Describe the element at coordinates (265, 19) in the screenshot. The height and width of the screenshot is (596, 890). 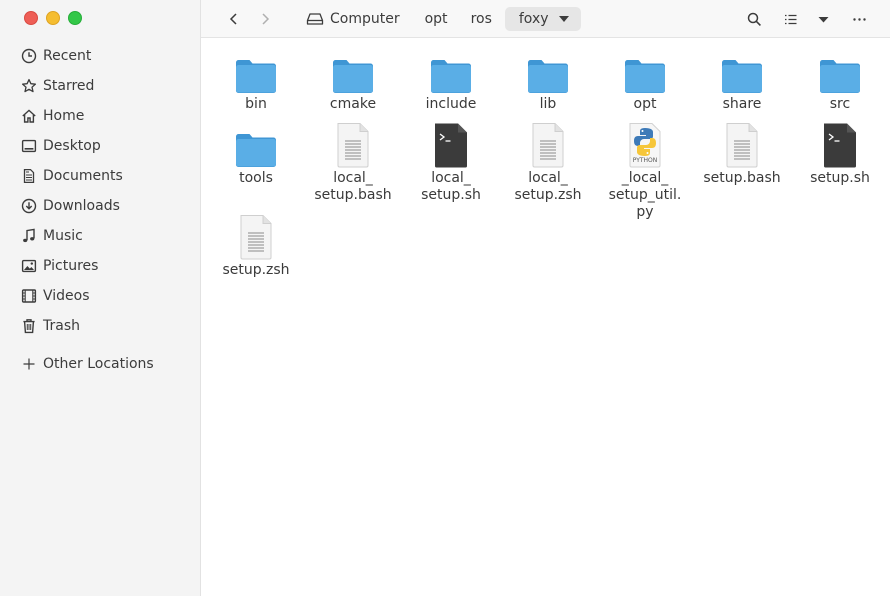
I see `forward-button` at that location.